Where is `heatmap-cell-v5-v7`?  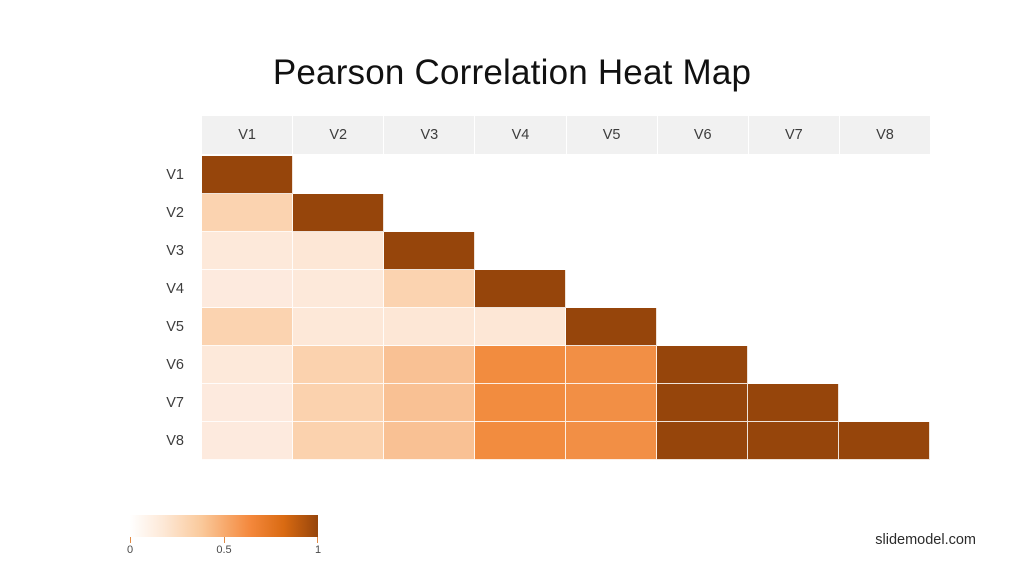
heatmap-cell-v5-v7 is located at coordinates (793, 327).